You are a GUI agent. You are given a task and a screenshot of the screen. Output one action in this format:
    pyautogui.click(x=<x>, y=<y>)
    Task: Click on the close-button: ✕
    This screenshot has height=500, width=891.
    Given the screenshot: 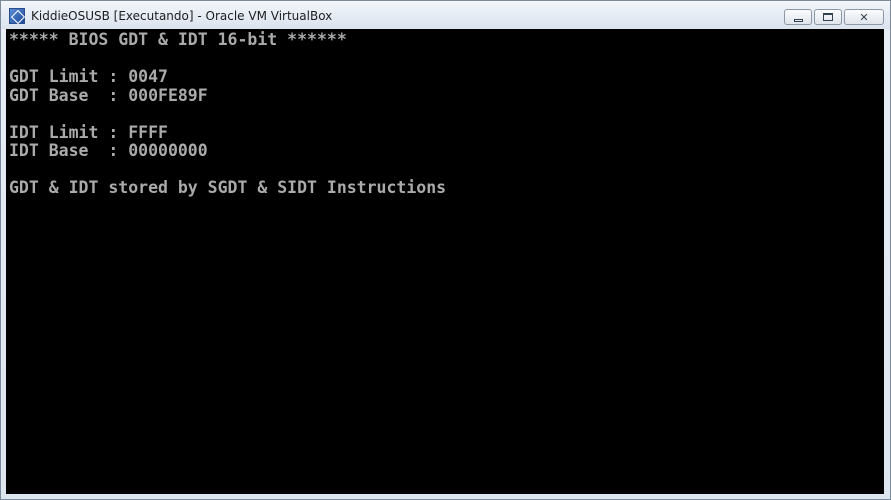 What is the action you would take?
    pyautogui.click(x=864, y=17)
    